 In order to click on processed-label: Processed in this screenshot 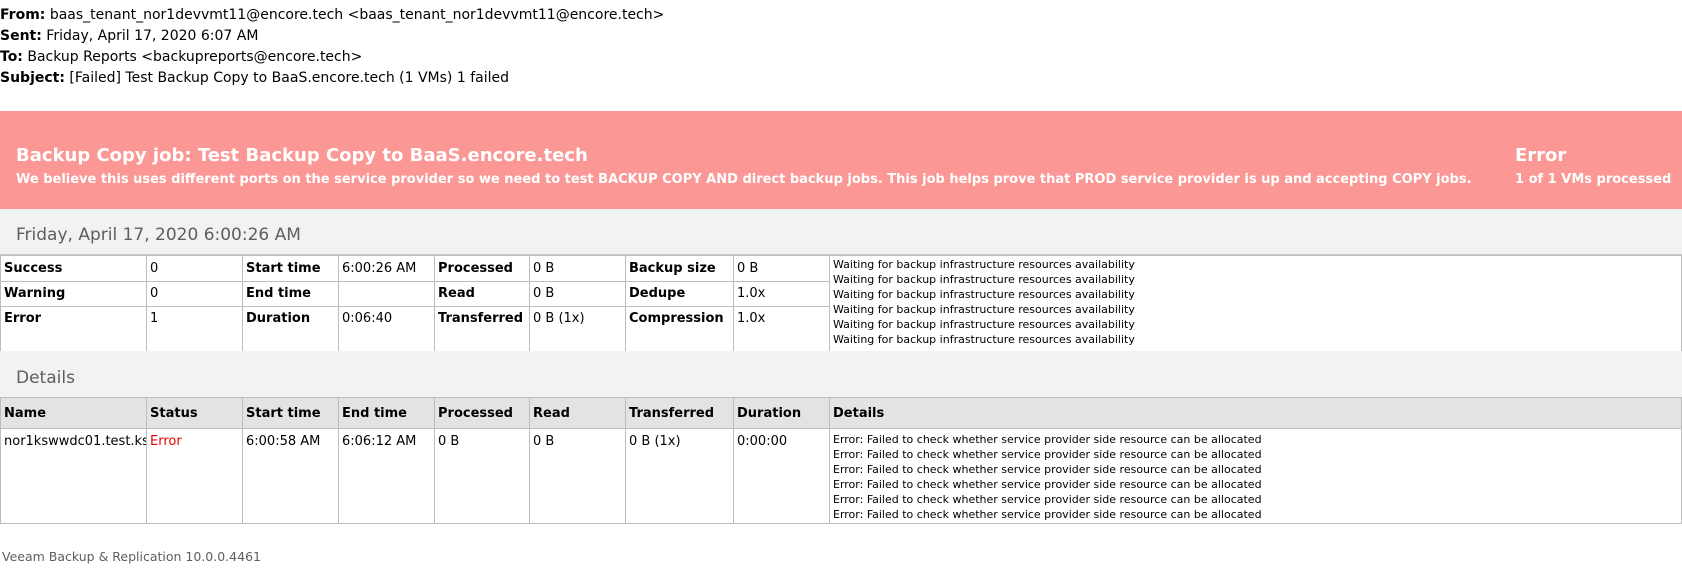, I will do `click(482, 268)`.